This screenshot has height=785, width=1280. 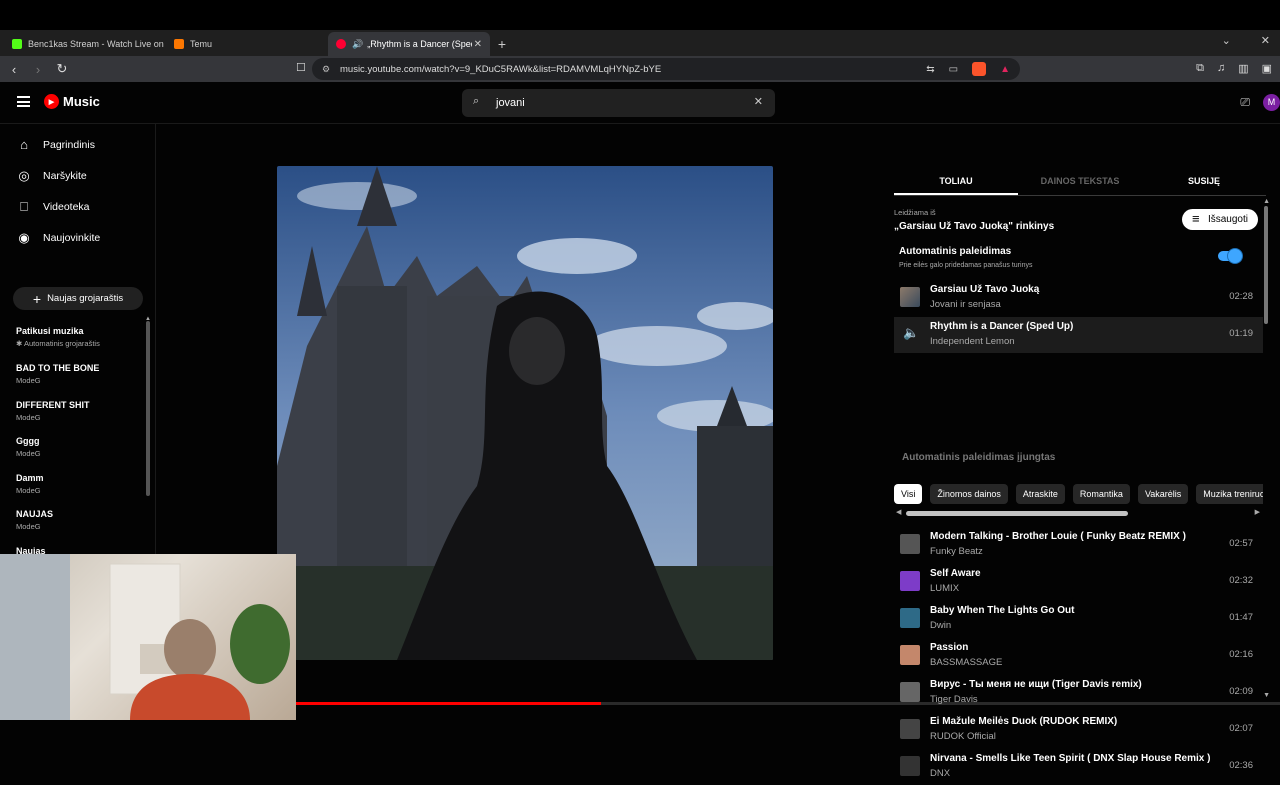 I want to click on chip-discover: Atraskite, so click(x=1040, y=494).